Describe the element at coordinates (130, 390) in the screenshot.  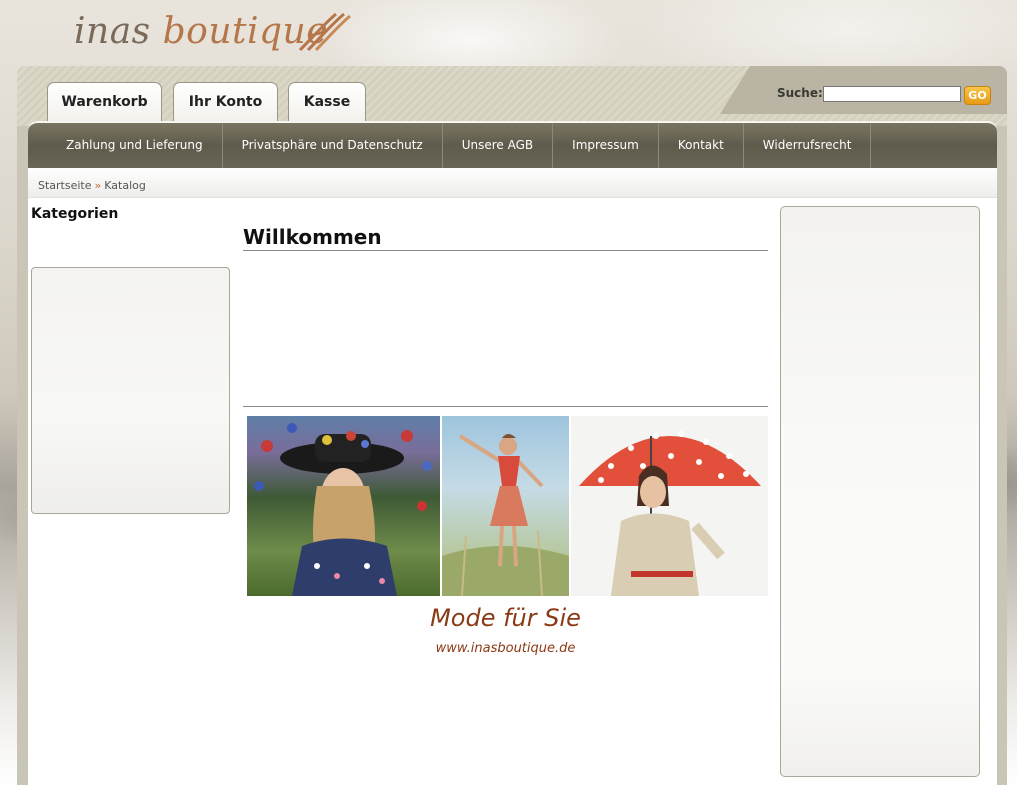
I see `categories-box` at that location.